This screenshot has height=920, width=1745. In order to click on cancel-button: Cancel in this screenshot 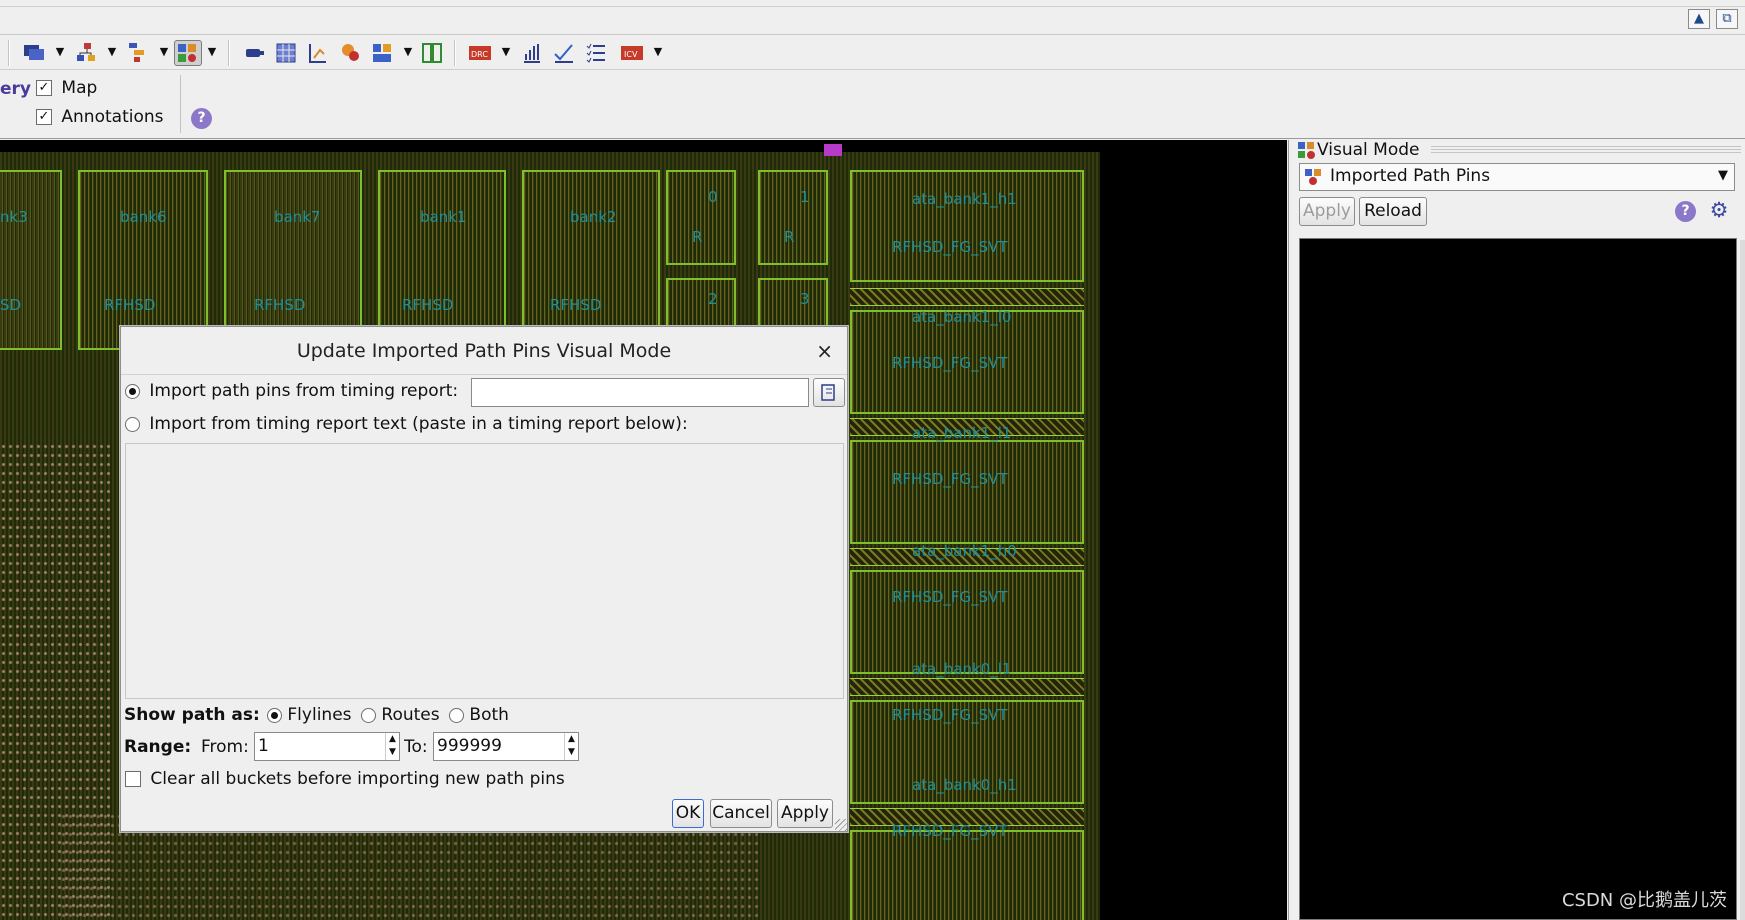, I will do `click(741, 813)`.